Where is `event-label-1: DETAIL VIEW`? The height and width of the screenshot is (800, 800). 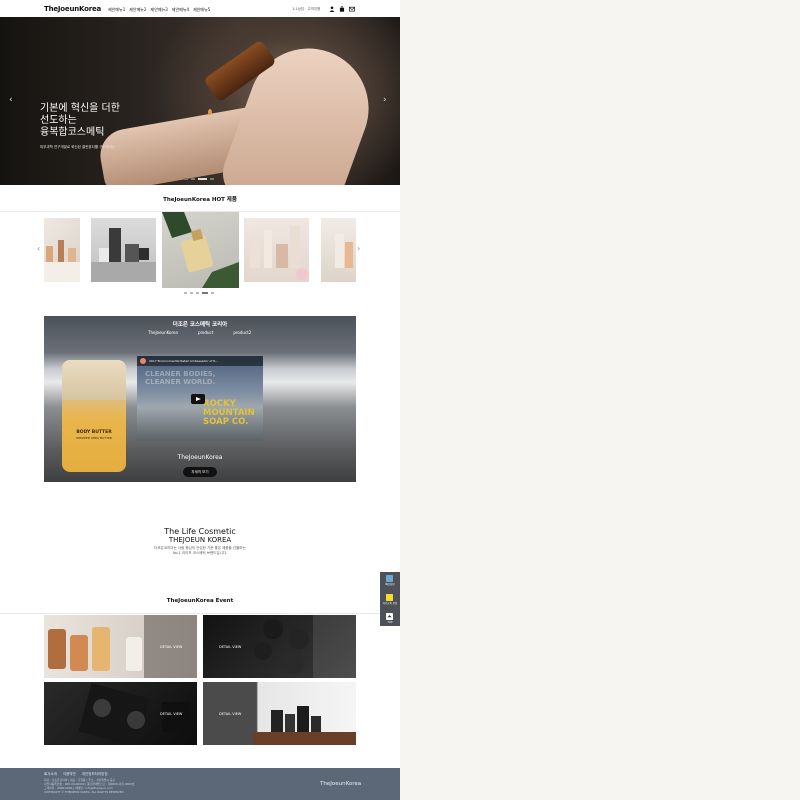
event-label-1: DETAIL VIEW is located at coordinates (171, 647).